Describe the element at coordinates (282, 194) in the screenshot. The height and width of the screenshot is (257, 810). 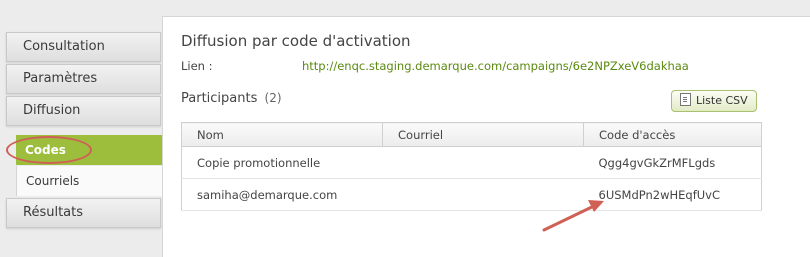
I see `cell-nom: samiha@demarque.com` at that location.